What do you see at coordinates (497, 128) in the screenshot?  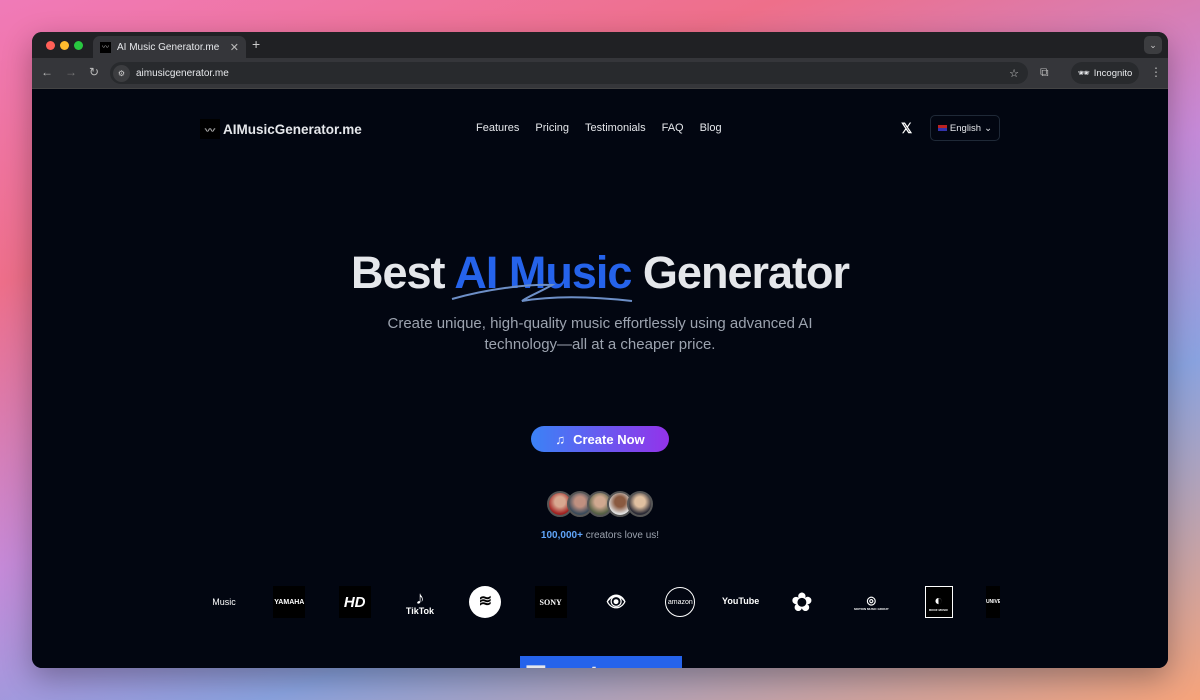 I see `nav-features: Features` at bounding box center [497, 128].